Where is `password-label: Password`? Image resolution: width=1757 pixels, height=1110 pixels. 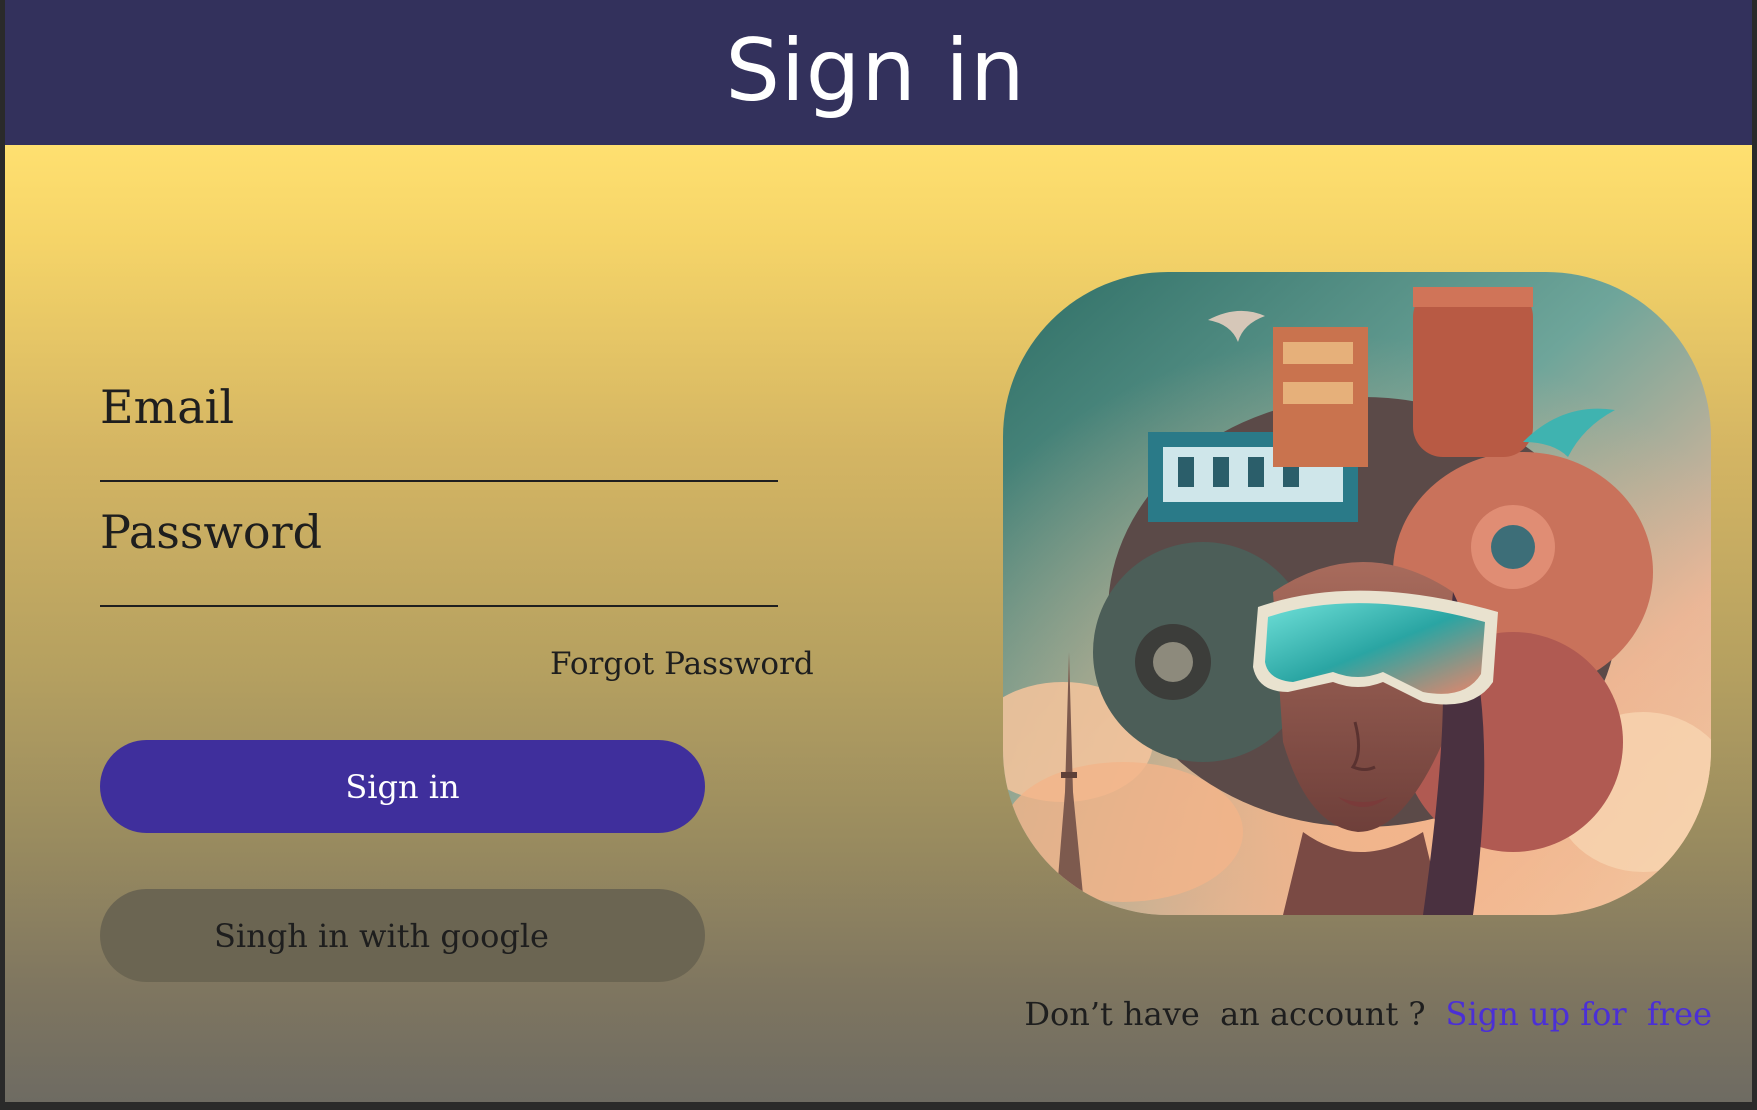 password-label: Password is located at coordinates (211, 532).